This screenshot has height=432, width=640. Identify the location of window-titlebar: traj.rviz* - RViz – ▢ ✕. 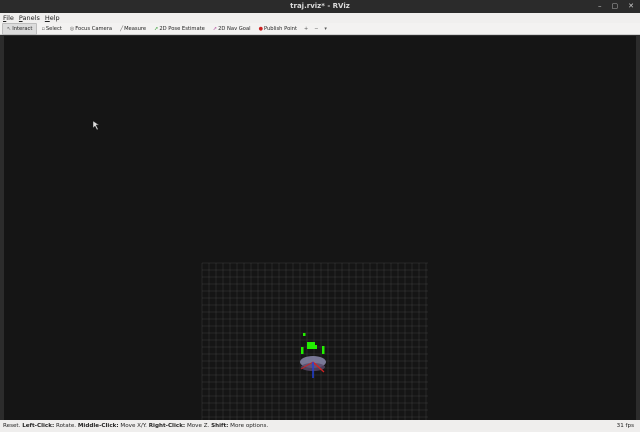
(320, 6).